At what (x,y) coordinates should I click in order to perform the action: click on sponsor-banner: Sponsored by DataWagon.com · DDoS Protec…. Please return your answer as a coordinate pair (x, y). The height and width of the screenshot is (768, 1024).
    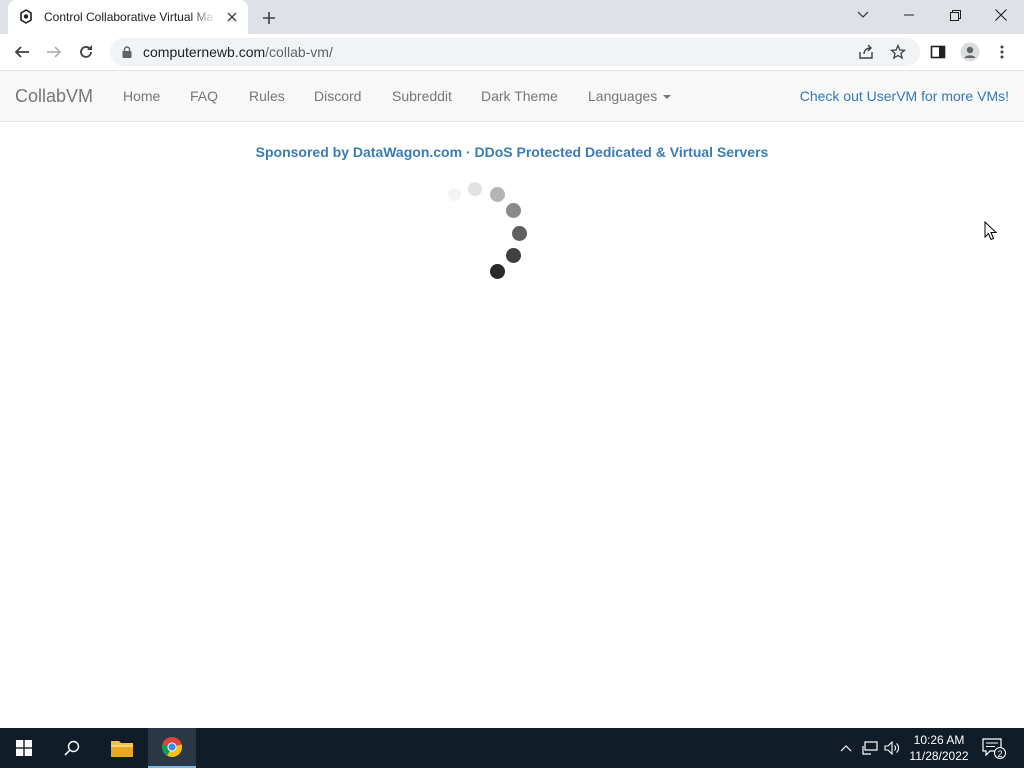
    Looking at the image, I should click on (512, 152).